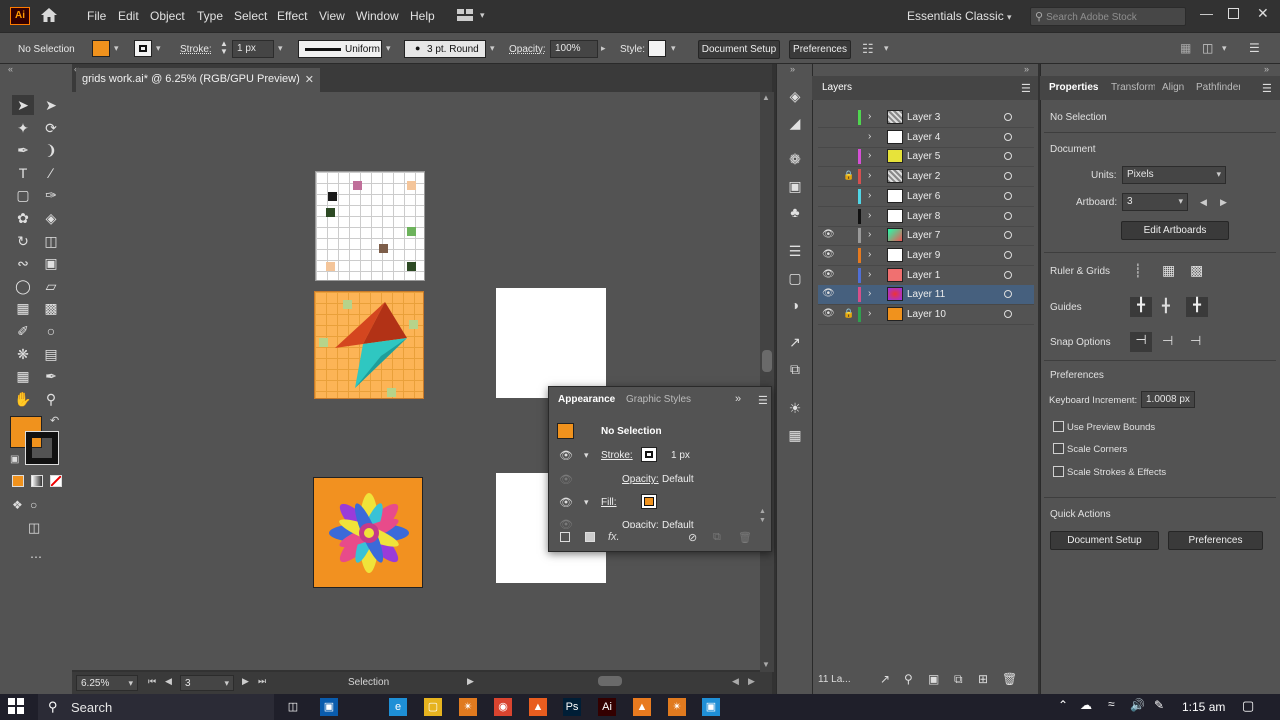  What do you see at coordinates (1175, 230) in the screenshot?
I see `edit-artboards-button: Edit Artboards` at bounding box center [1175, 230].